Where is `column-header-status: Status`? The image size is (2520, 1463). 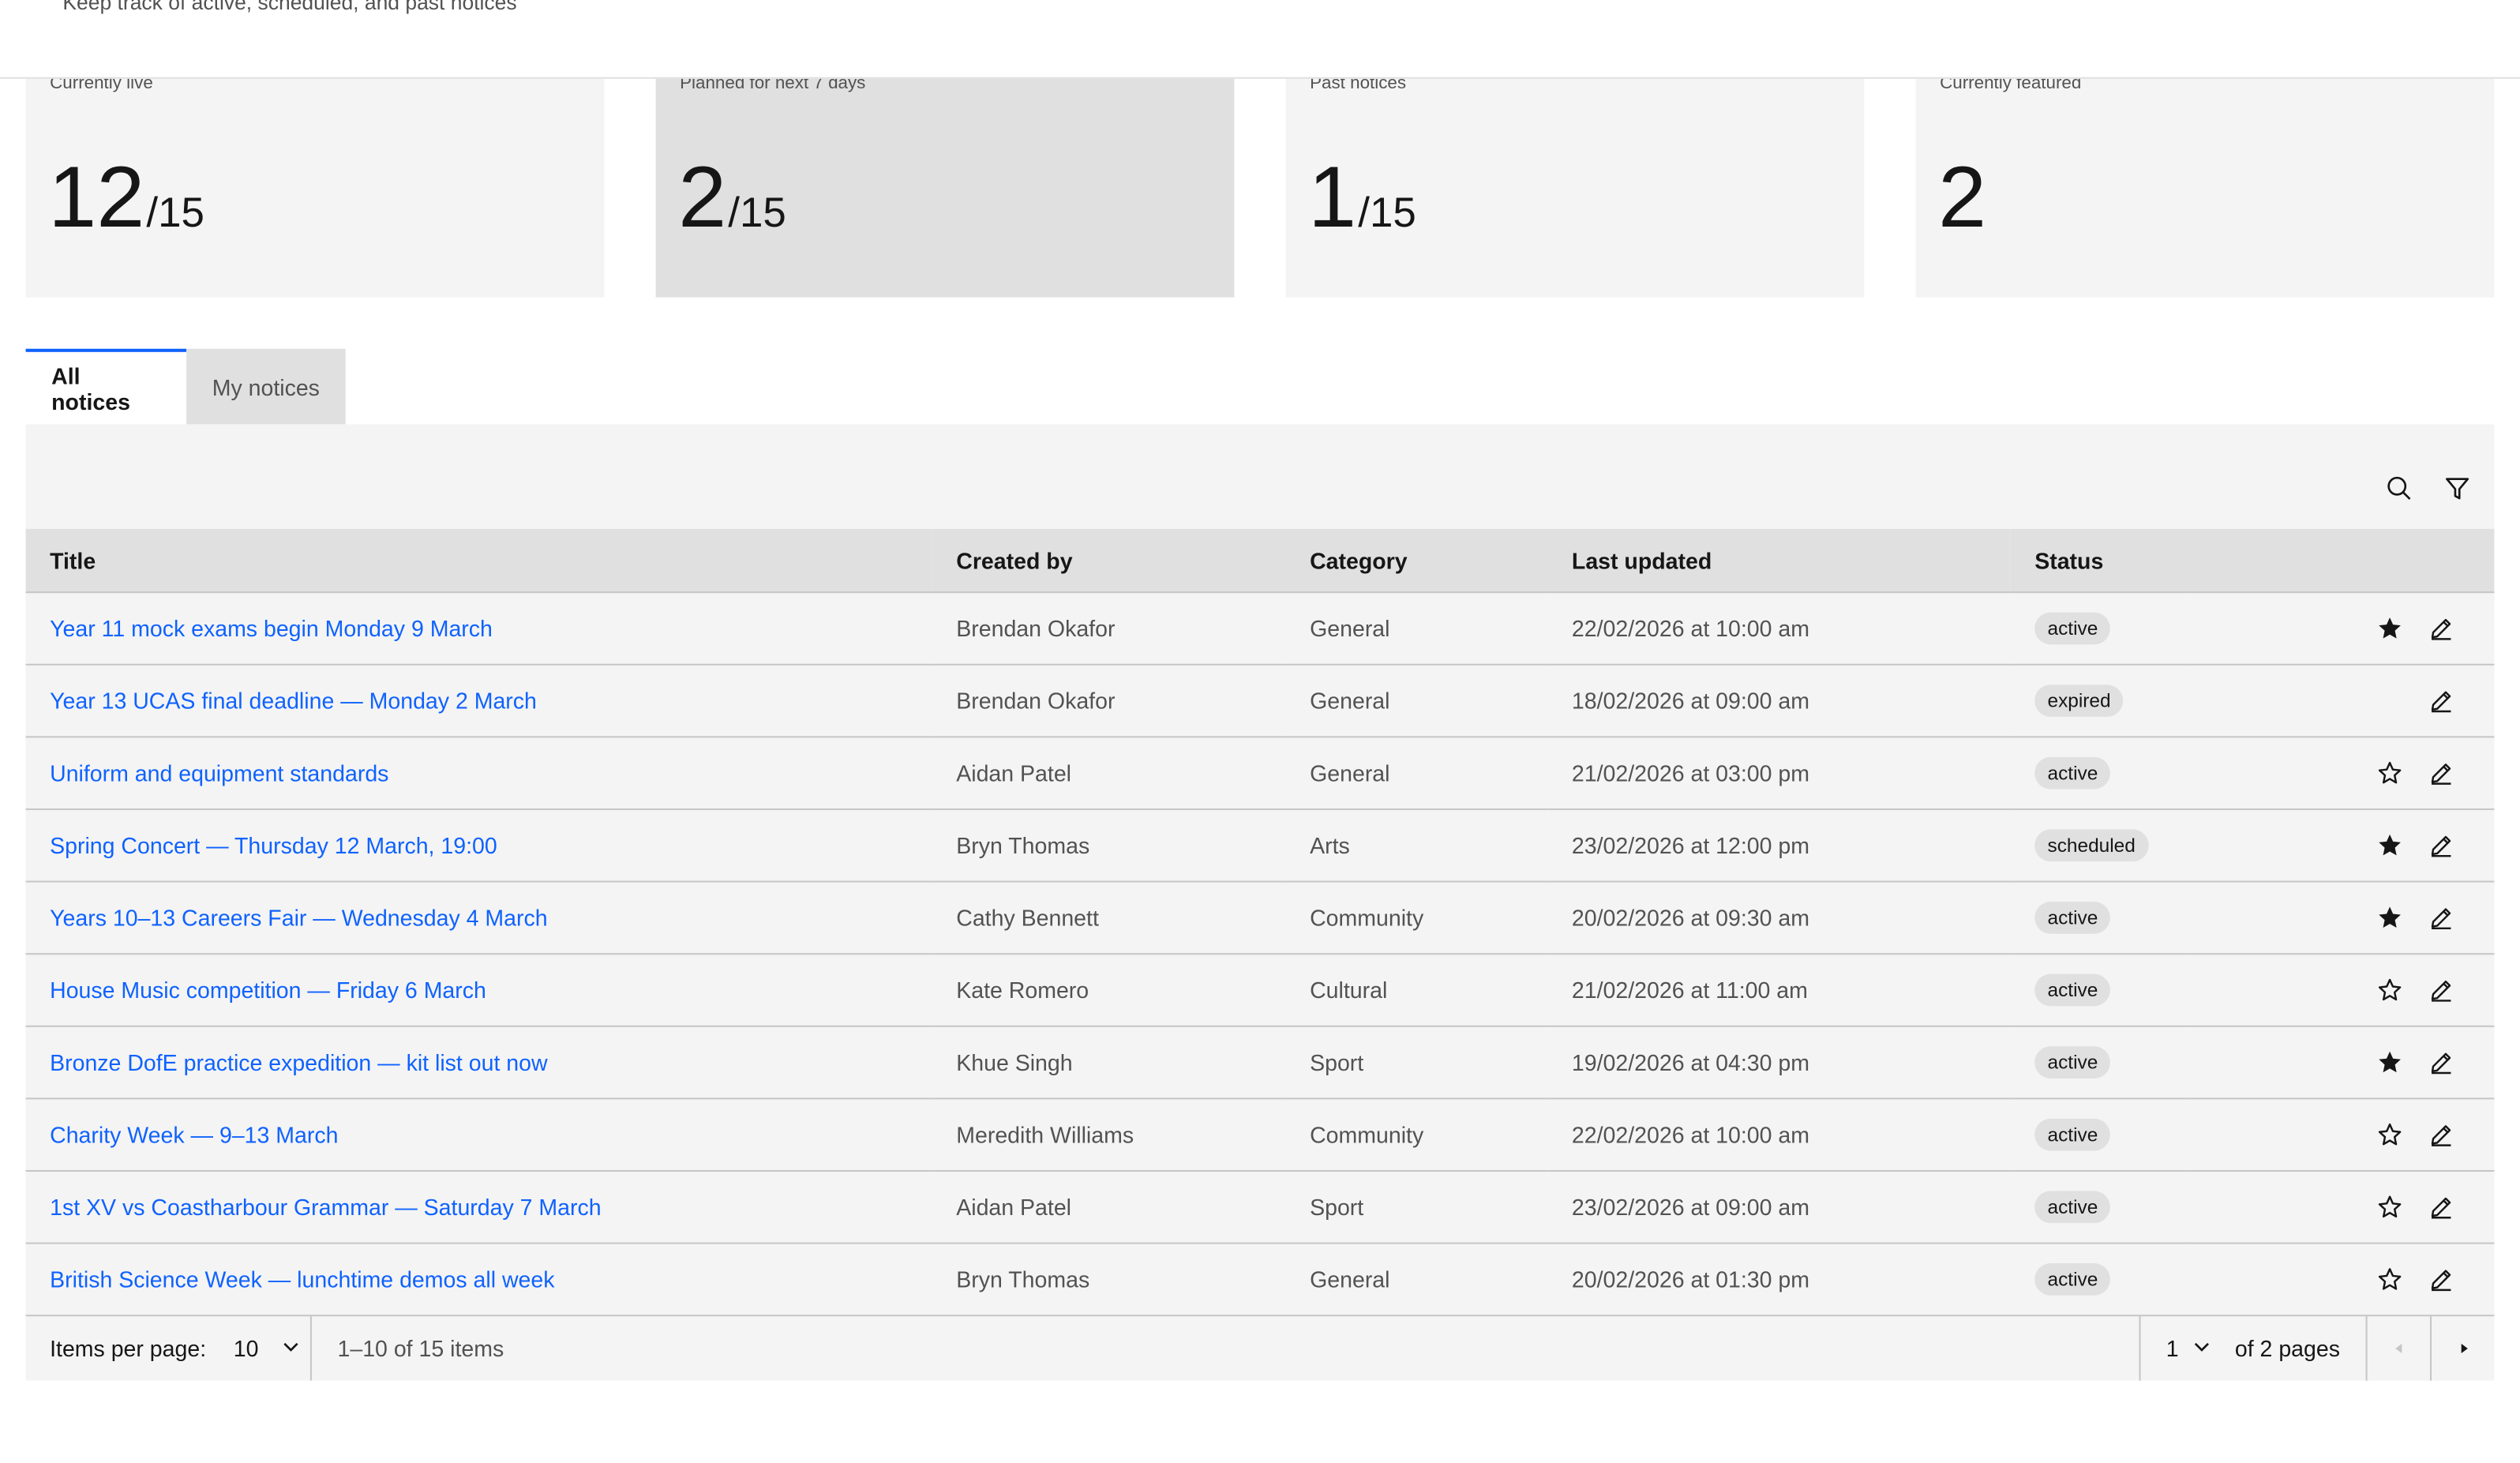 column-header-status: Status is located at coordinates (2099, 560).